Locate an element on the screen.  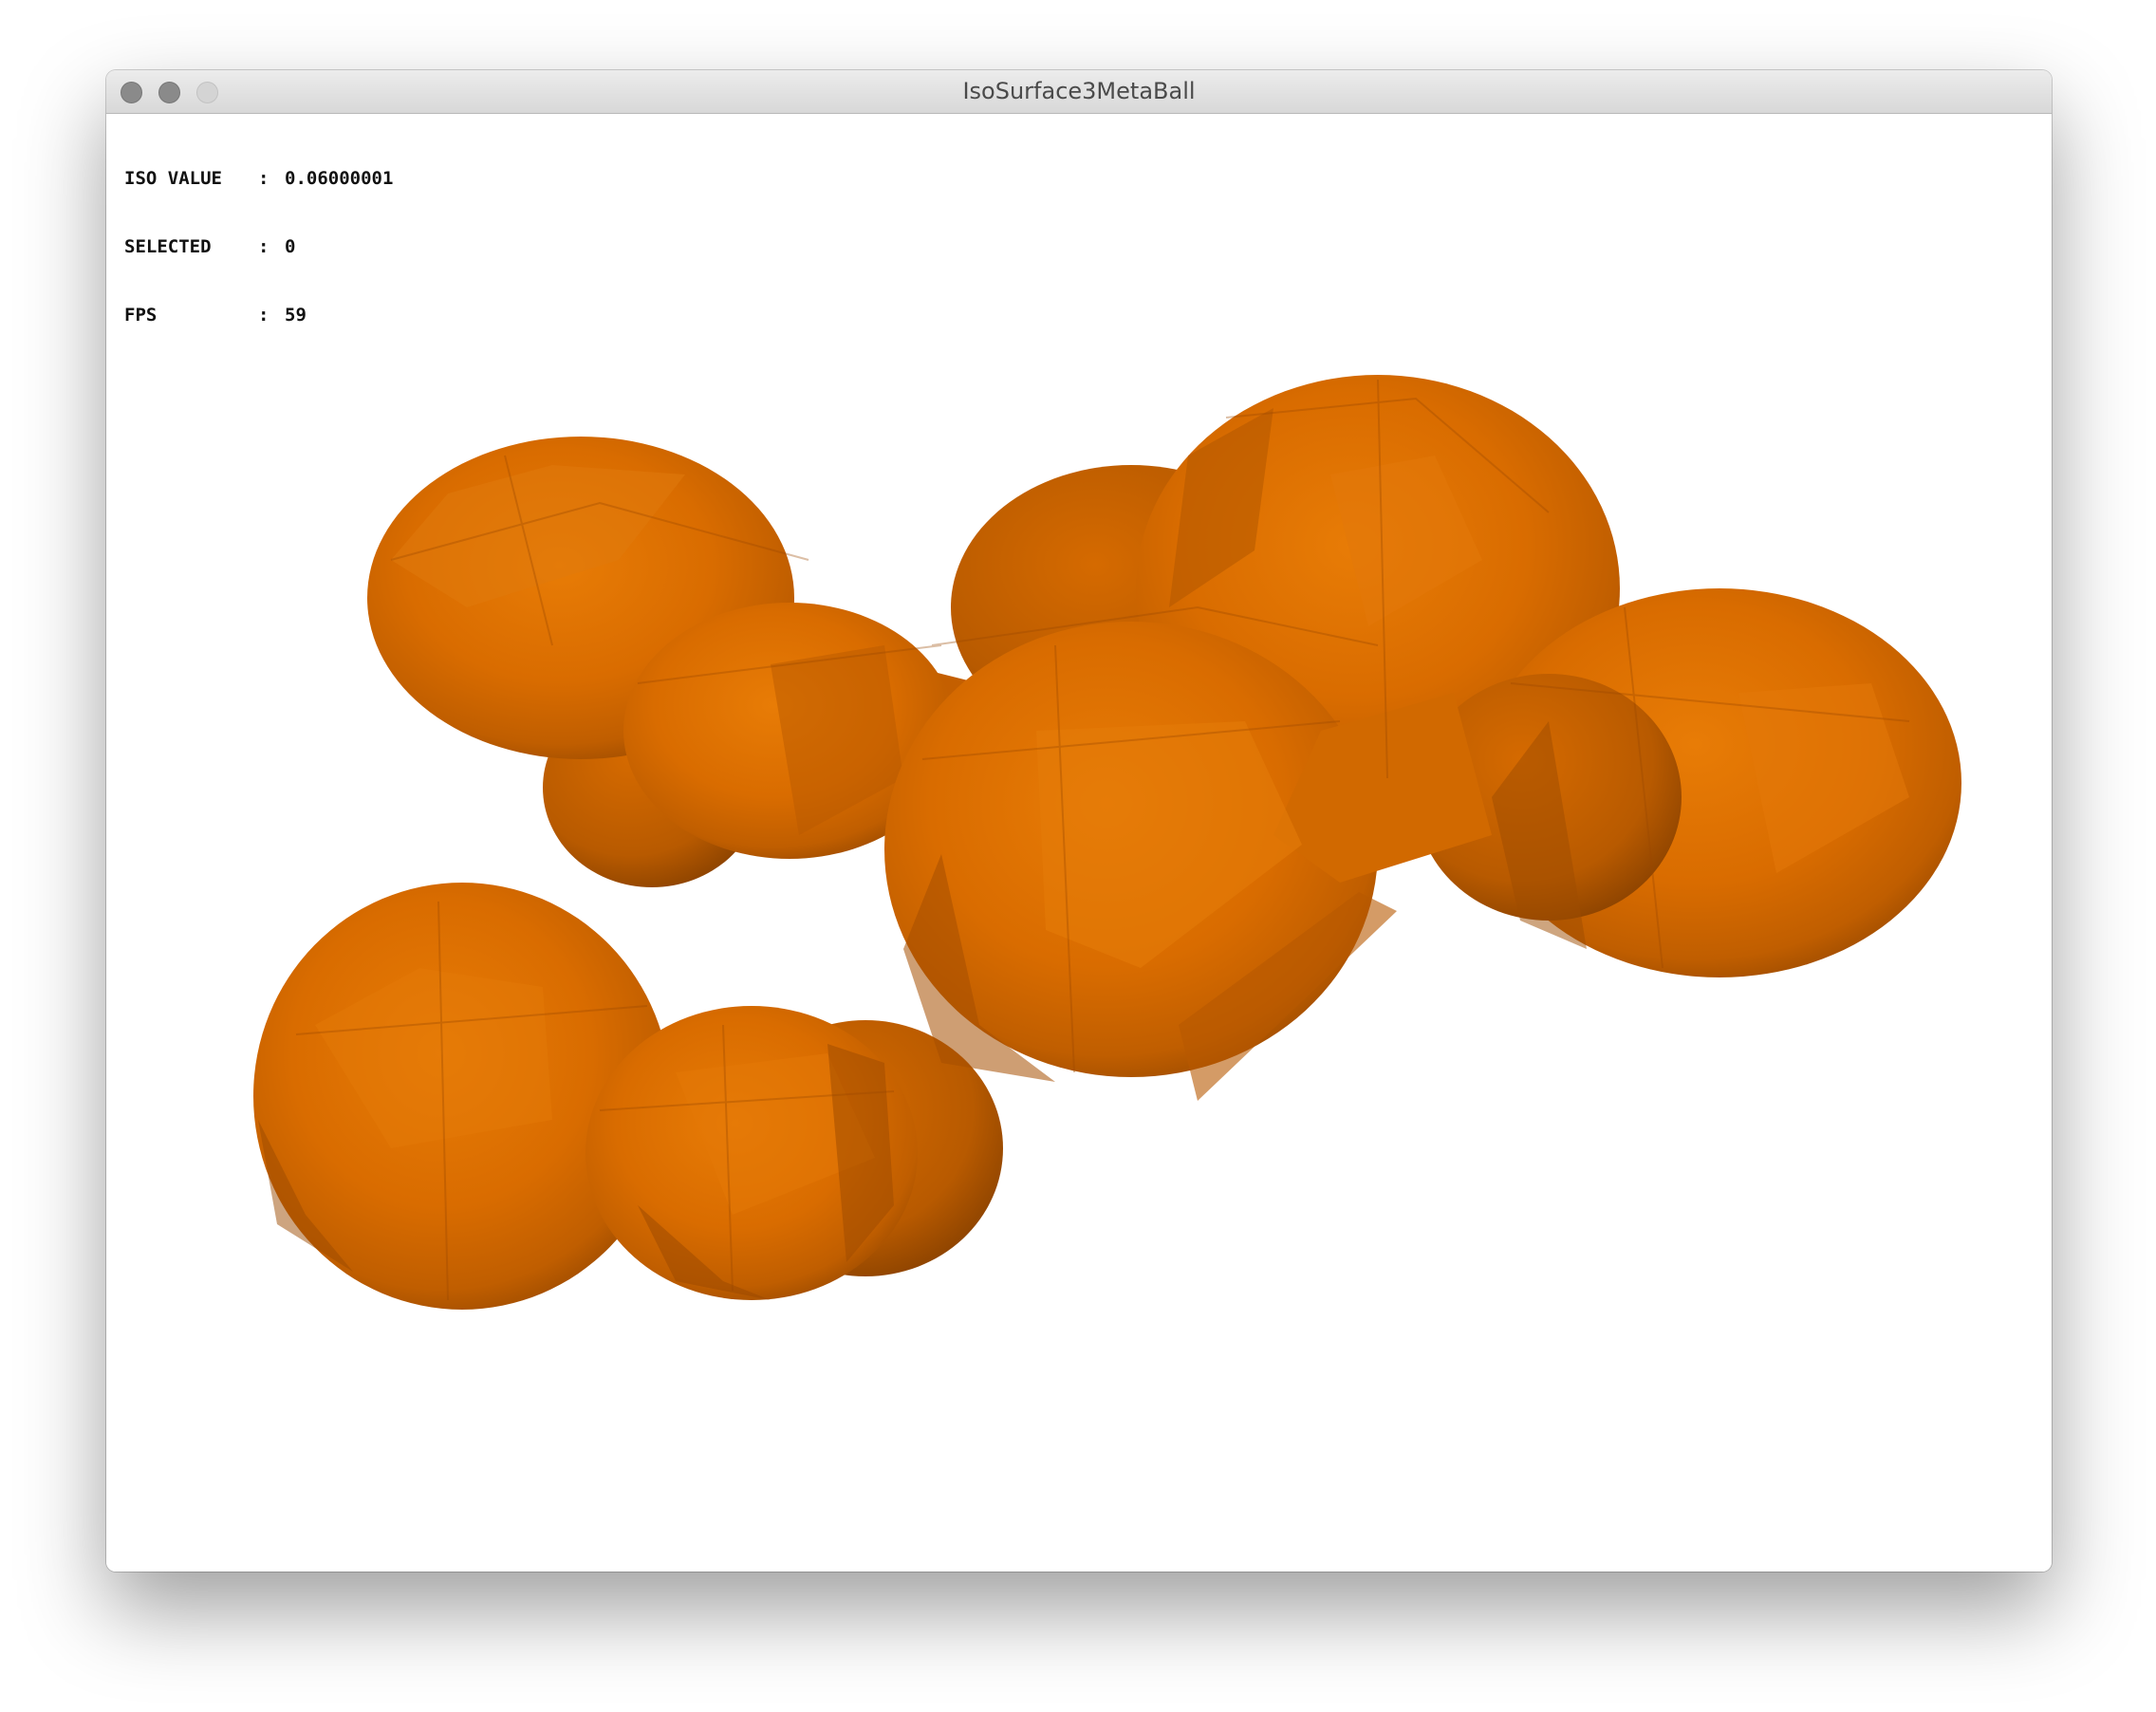
hud-row-fps: FPS:59 is located at coordinates (258, 315).